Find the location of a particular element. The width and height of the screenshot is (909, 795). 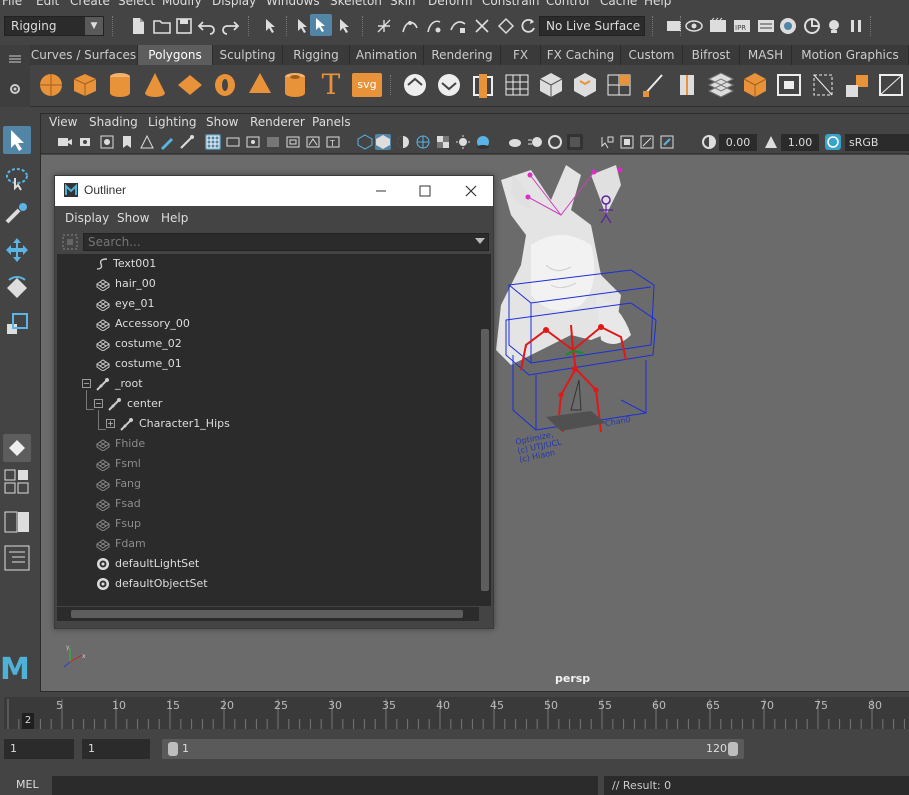

redo-icon is located at coordinates (230, 26).